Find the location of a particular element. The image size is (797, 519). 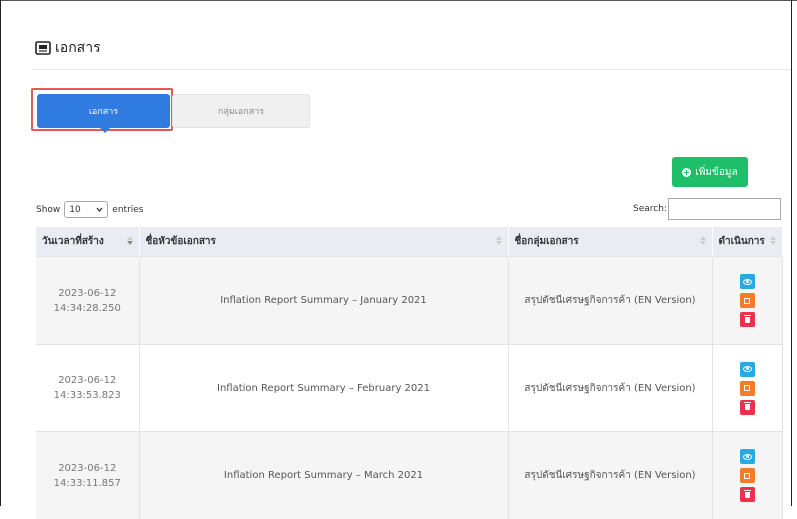

created-cell: 2023-06-12 14:33:53.823 is located at coordinates (87, 388).